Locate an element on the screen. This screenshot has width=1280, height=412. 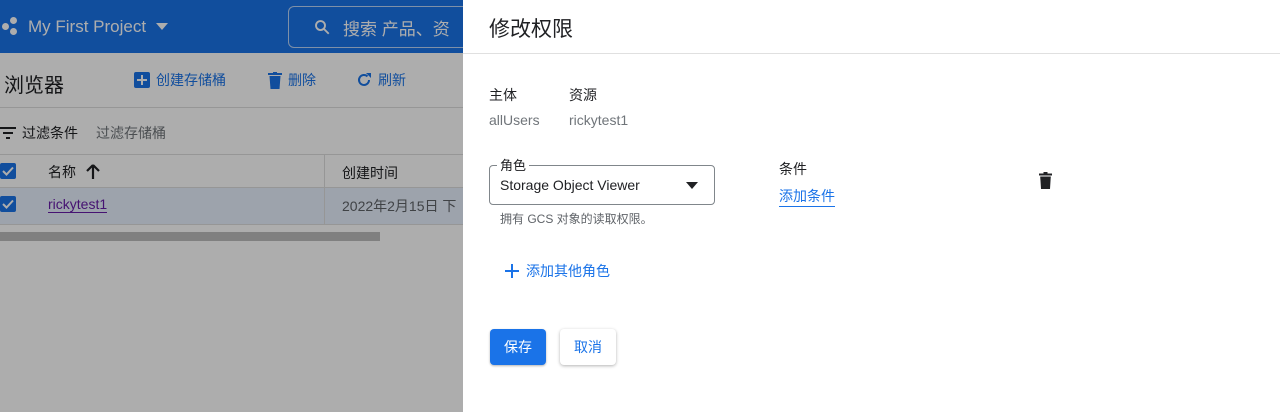
add-condition-link: 添加条件 is located at coordinates (807, 196).